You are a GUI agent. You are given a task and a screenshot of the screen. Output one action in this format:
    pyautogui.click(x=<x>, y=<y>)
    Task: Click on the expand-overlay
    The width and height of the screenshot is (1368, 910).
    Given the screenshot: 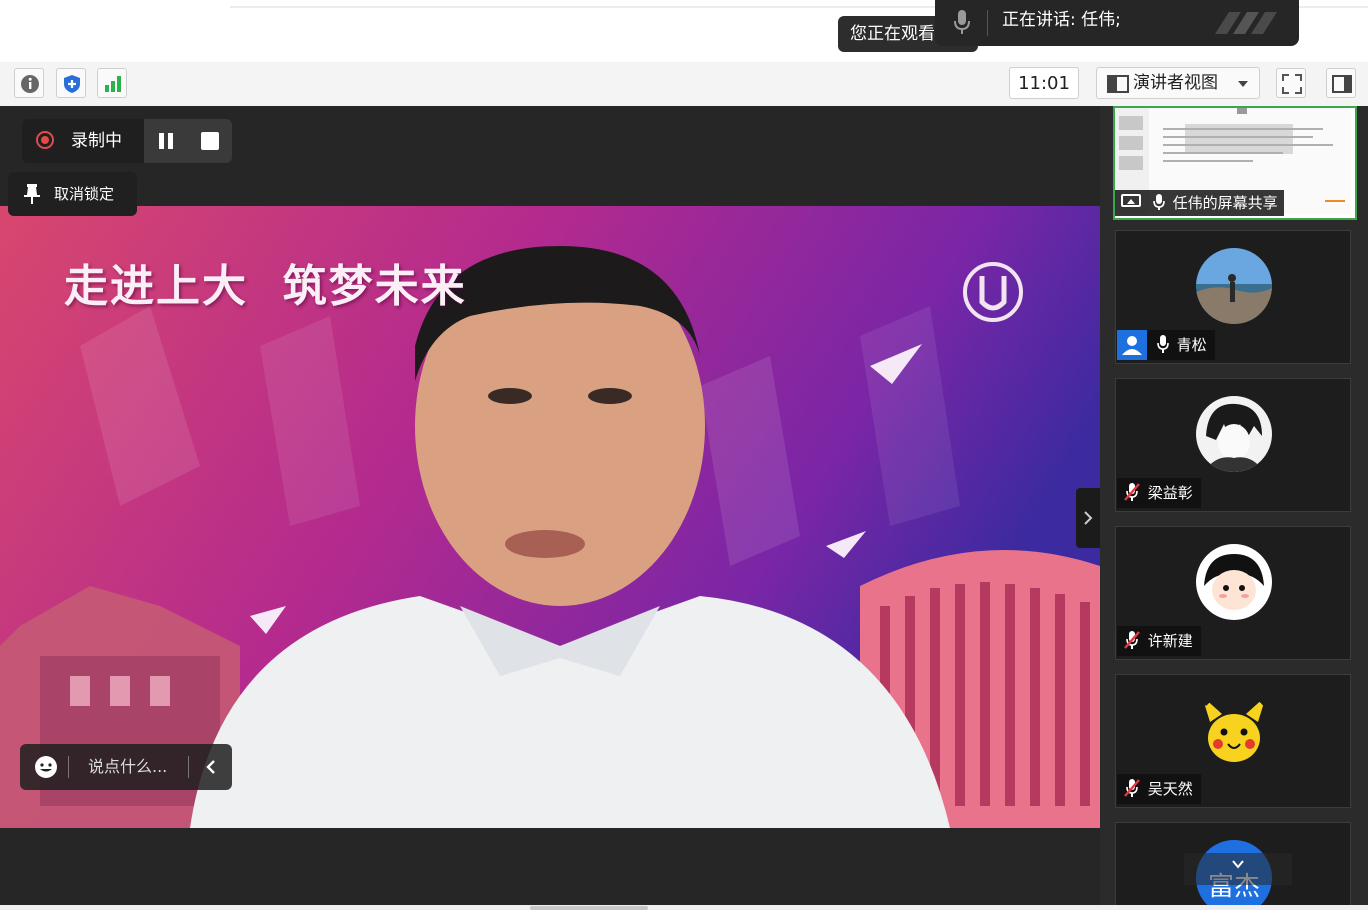 What is the action you would take?
    pyautogui.click(x=1238, y=869)
    